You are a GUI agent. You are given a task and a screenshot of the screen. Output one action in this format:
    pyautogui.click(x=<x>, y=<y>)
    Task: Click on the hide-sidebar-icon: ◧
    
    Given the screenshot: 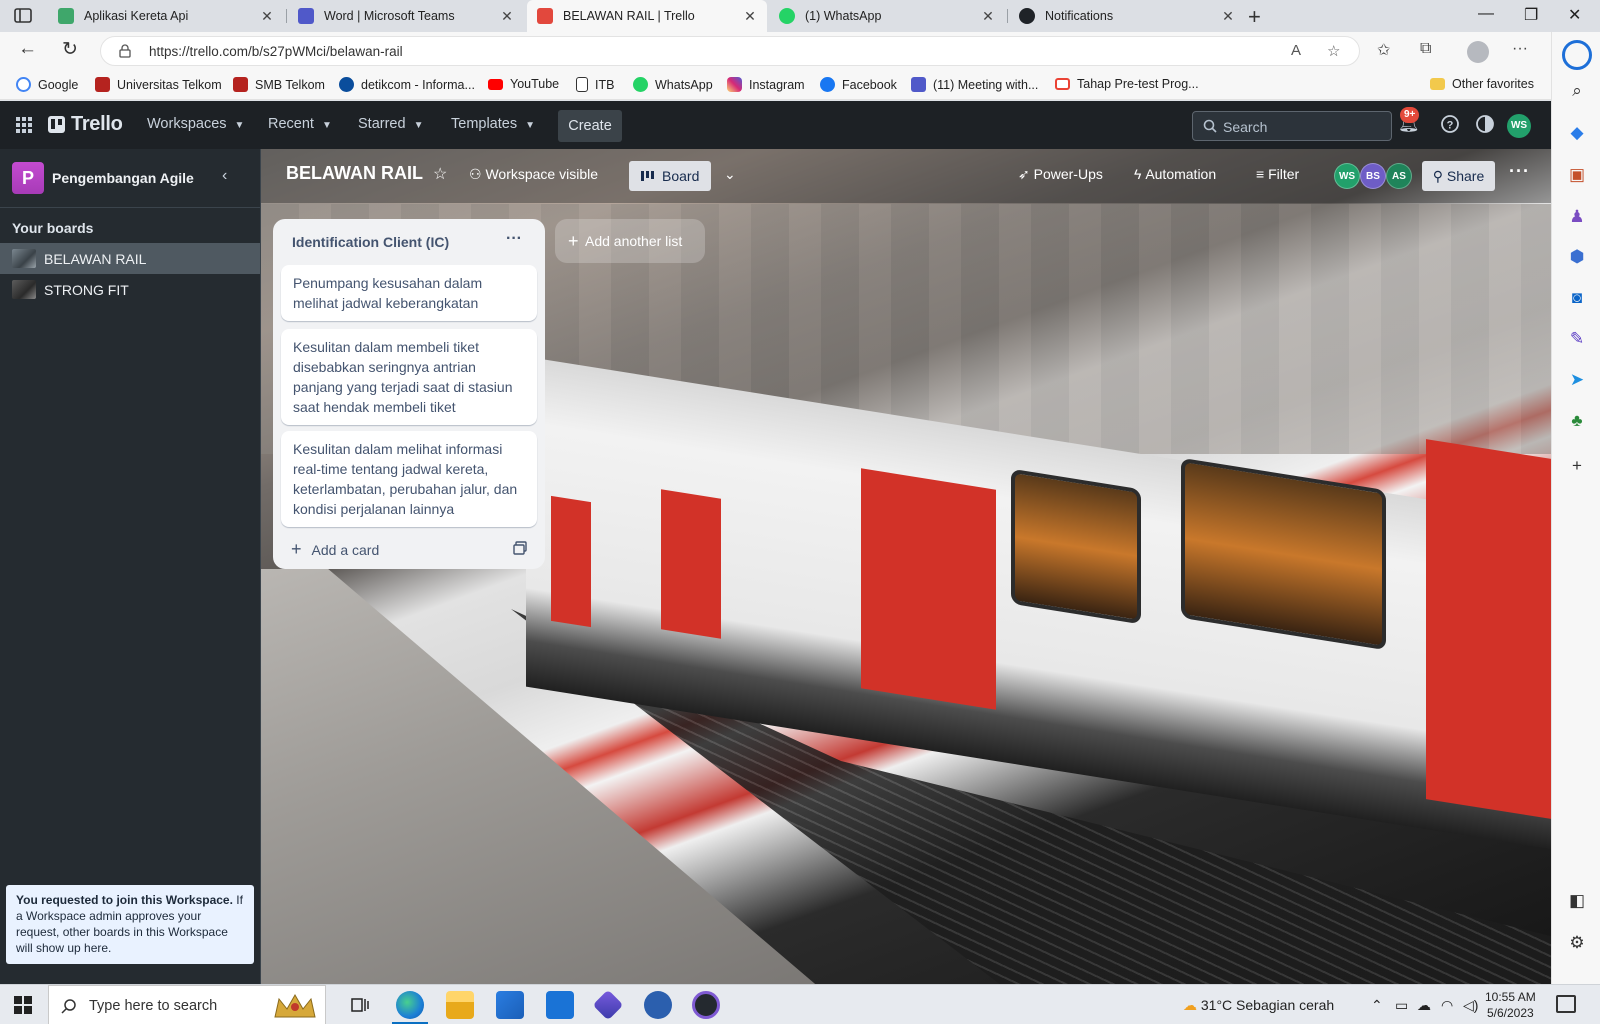 What is the action you would take?
    pyautogui.click(x=1577, y=901)
    